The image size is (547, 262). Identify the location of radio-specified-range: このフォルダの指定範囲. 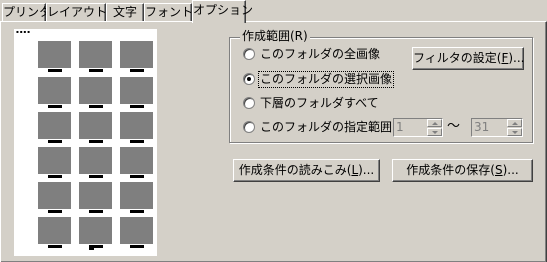
(318, 127).